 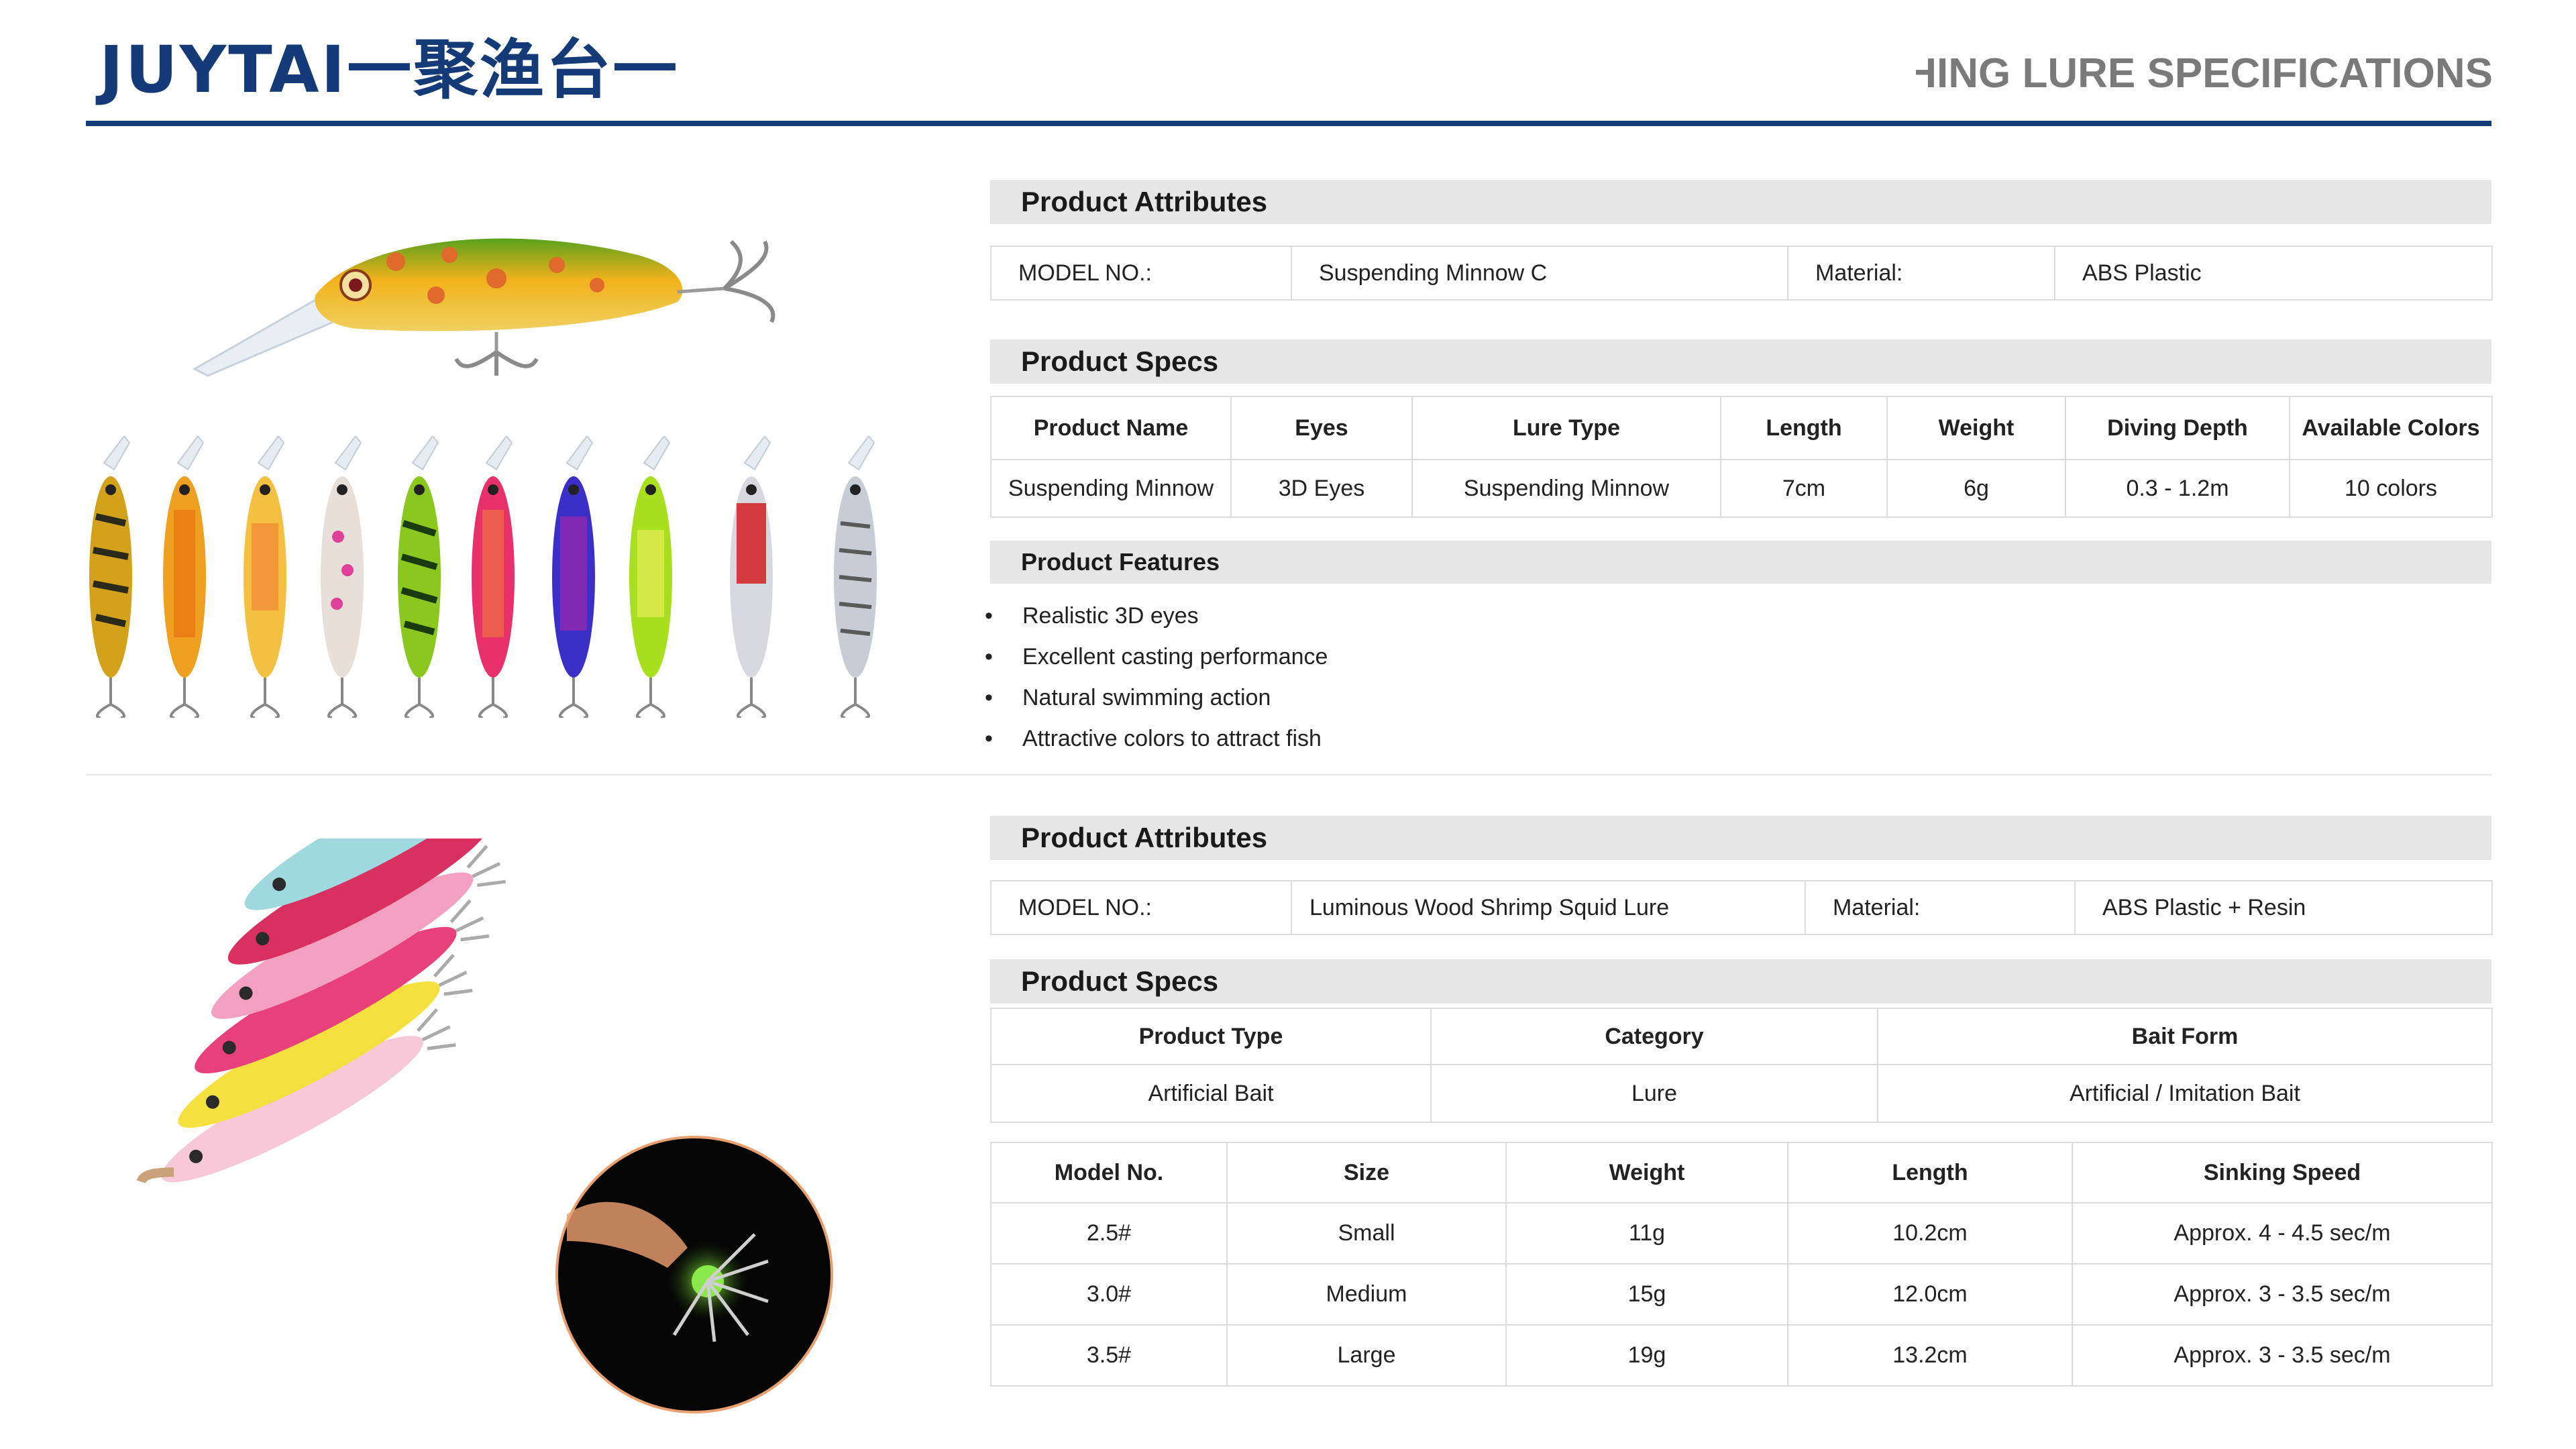 What do you see at coordinates (1366, 1355) in the screenshot?
I see `cell-size: Large` at bounding box center [1366, 1355].